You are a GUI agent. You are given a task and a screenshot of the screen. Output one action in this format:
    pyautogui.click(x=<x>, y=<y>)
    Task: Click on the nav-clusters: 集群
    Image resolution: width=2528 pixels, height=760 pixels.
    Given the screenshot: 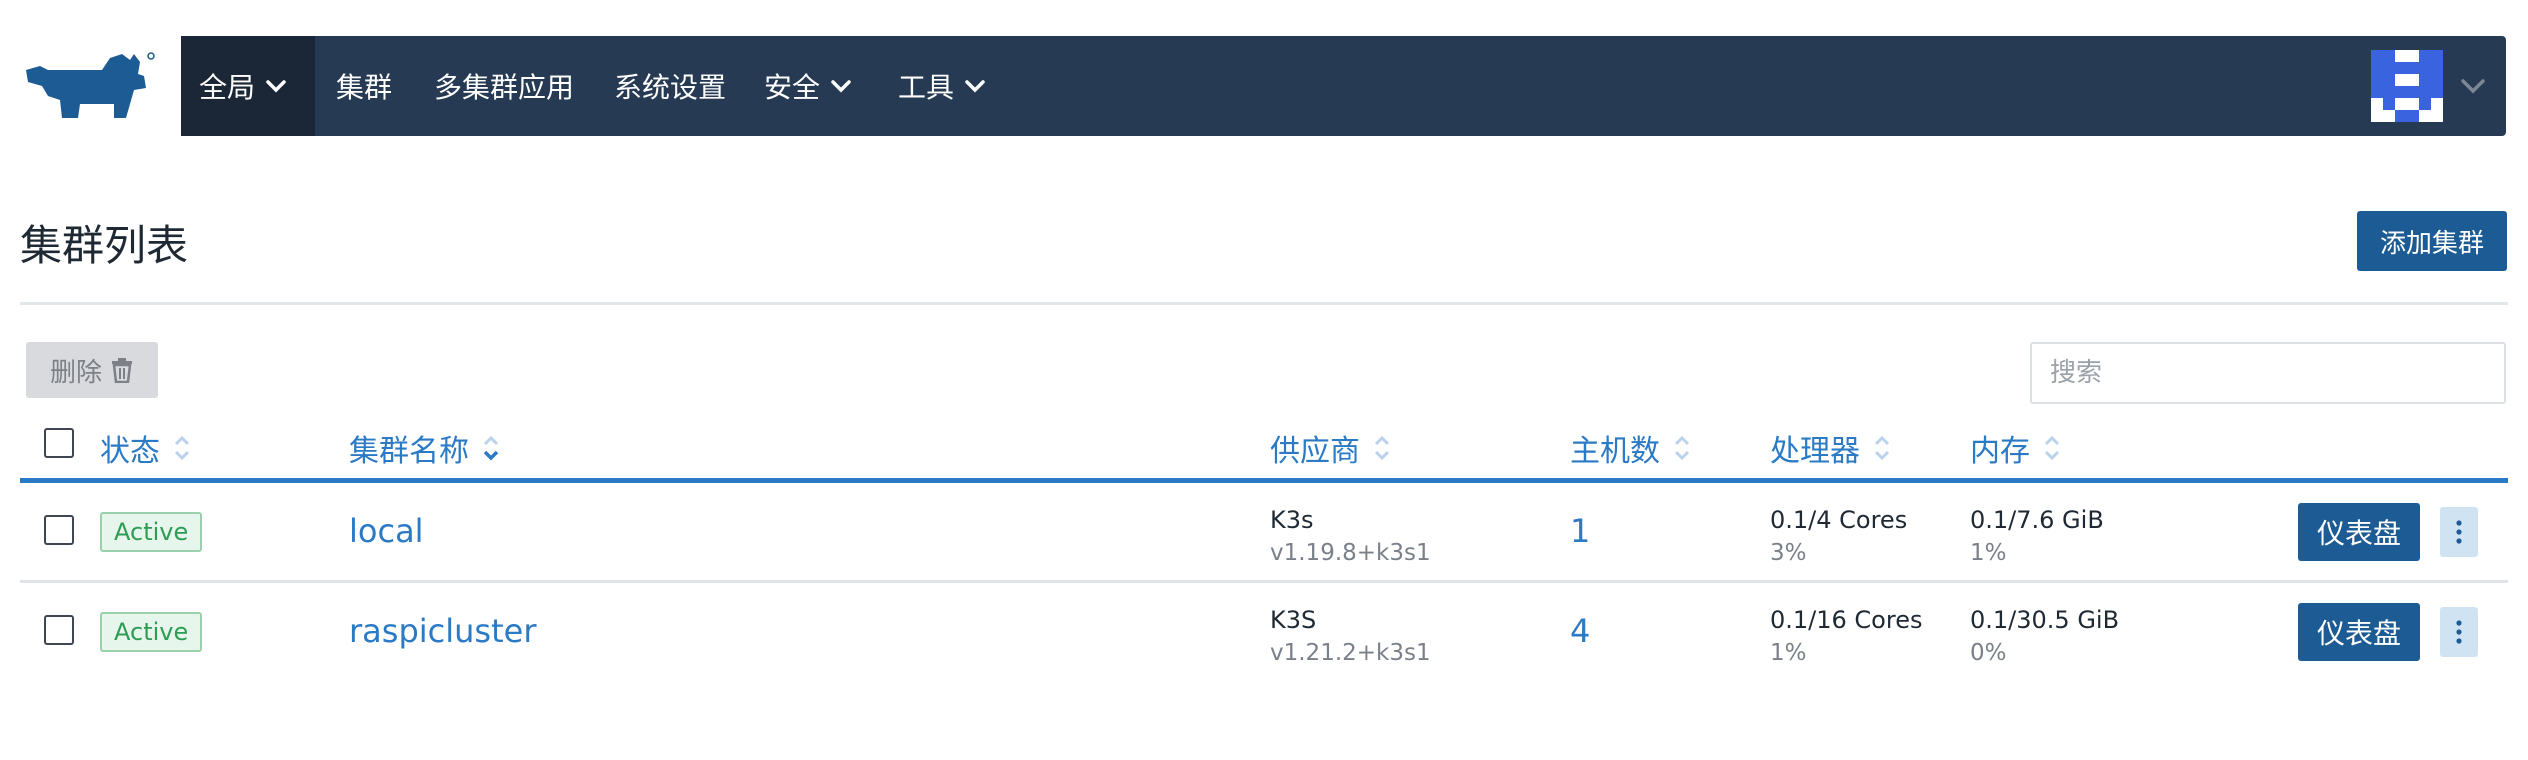 What is the action you would take?
    pyautogui.click(x=364, y=86)
    